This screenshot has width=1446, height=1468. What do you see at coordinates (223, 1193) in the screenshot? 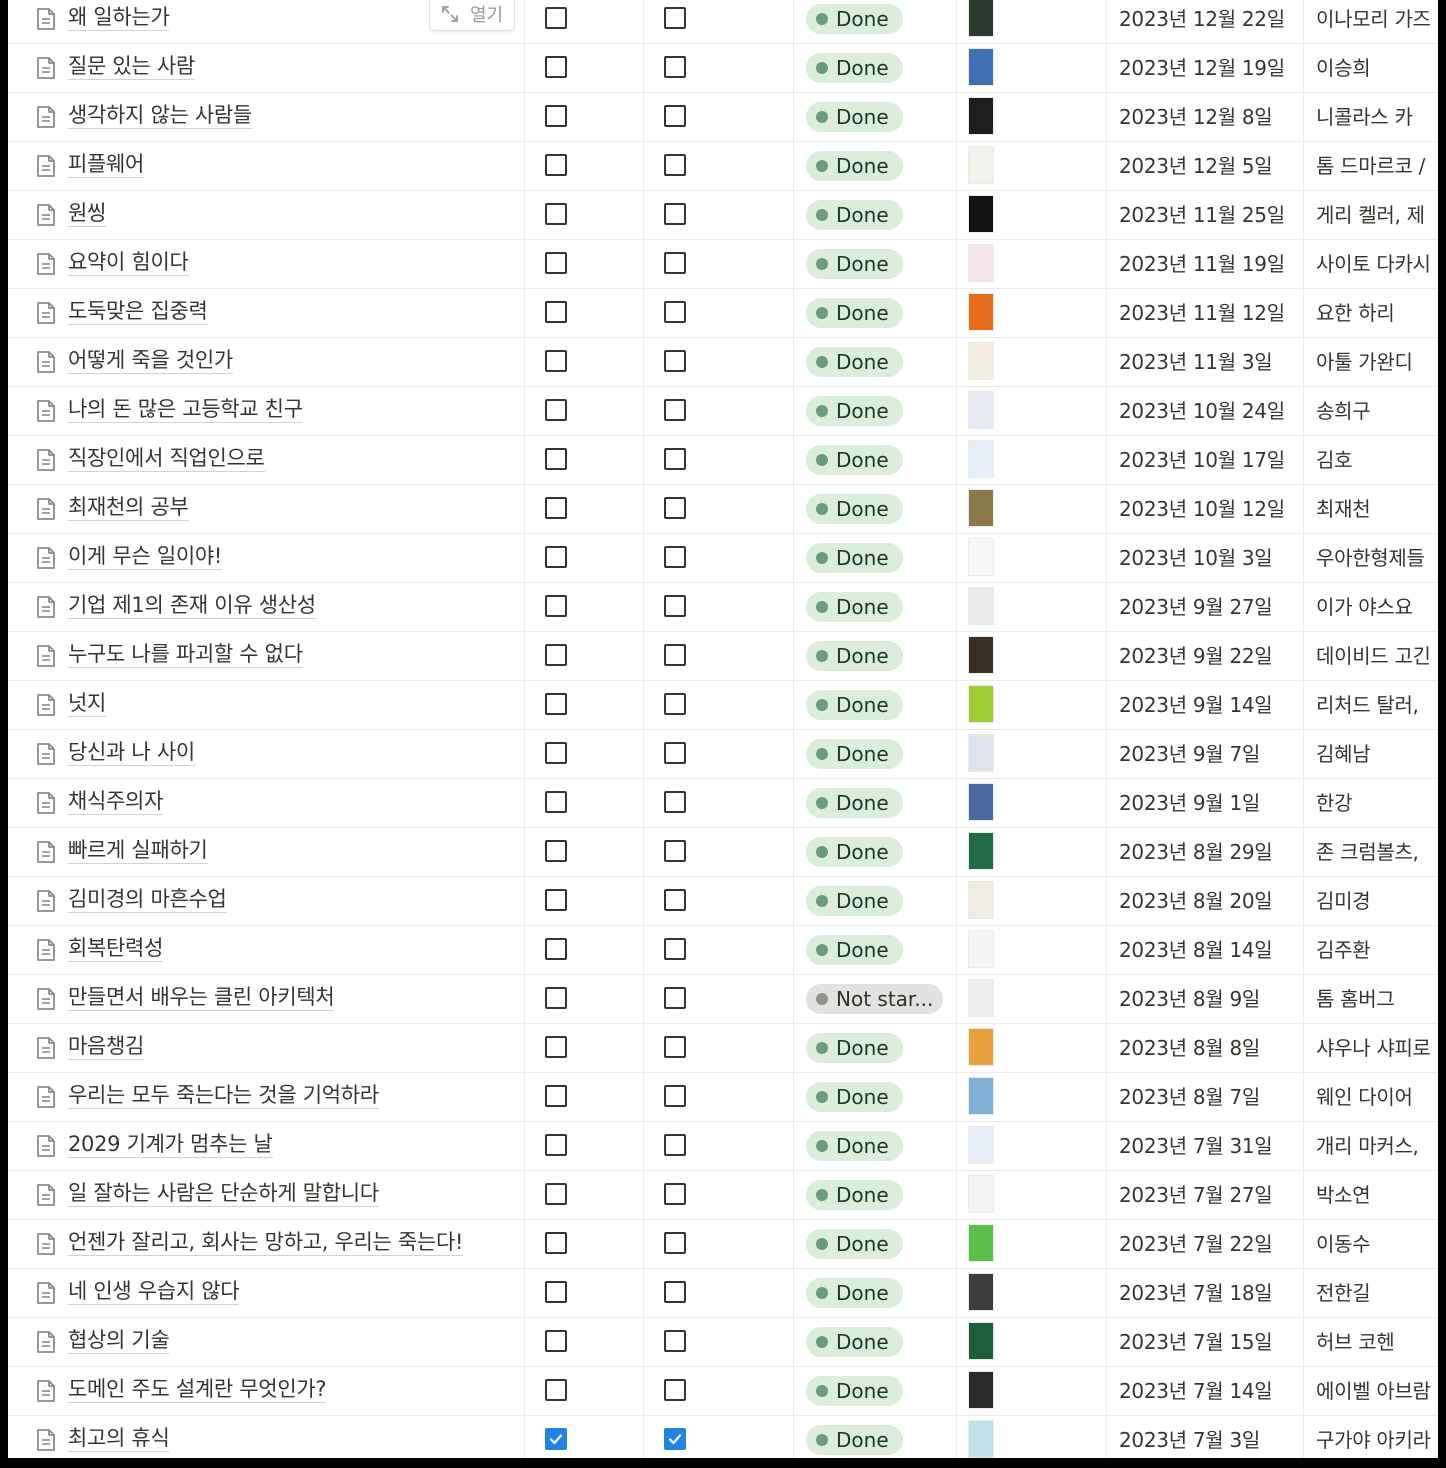
I see `page-title-link: 일 잘하는 사람은 단순하게 말합니다` at bounding box center [223, 1193].